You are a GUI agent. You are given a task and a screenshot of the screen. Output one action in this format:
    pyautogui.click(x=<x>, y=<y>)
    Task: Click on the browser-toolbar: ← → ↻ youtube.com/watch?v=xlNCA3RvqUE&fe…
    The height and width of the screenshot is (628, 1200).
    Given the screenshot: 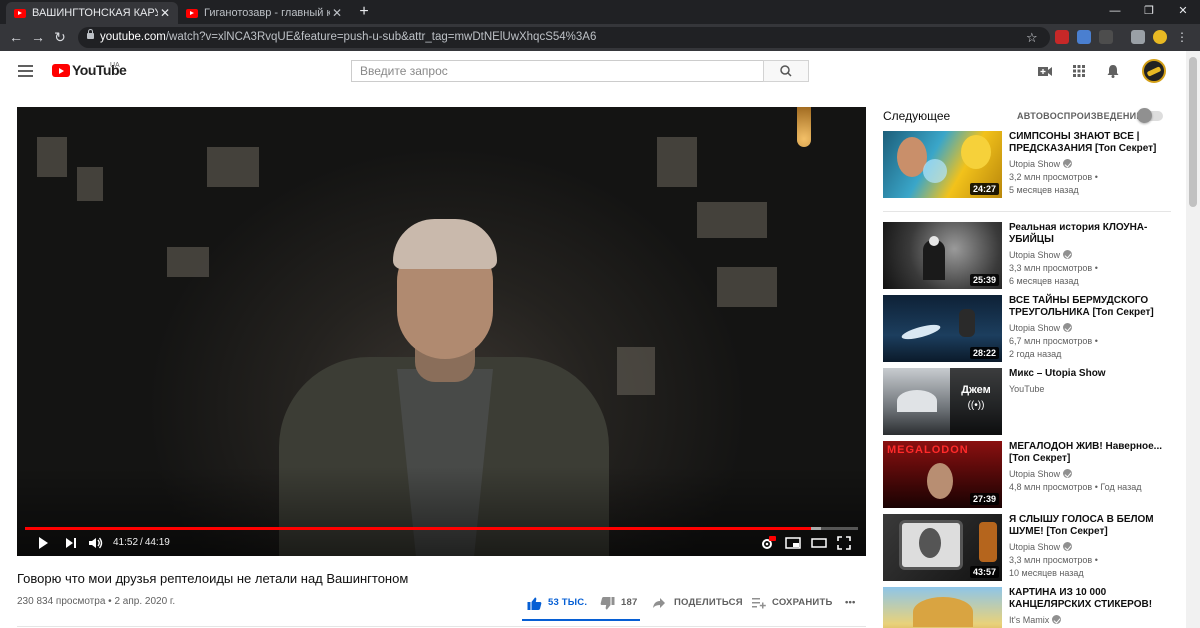 What is the action you would take?
    pyautogui.click(x=600, y=37)
    